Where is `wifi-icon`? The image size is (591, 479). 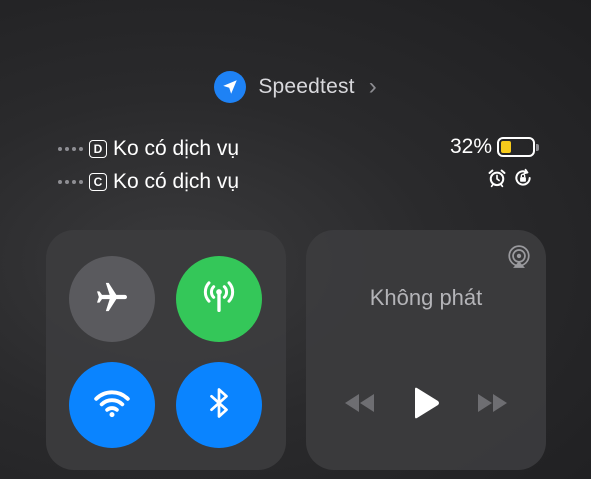 wifi-icon is located at coordinates (112, 405).